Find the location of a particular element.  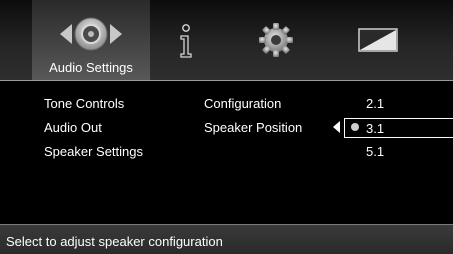

display-icon is located at coordinates (378, 40).